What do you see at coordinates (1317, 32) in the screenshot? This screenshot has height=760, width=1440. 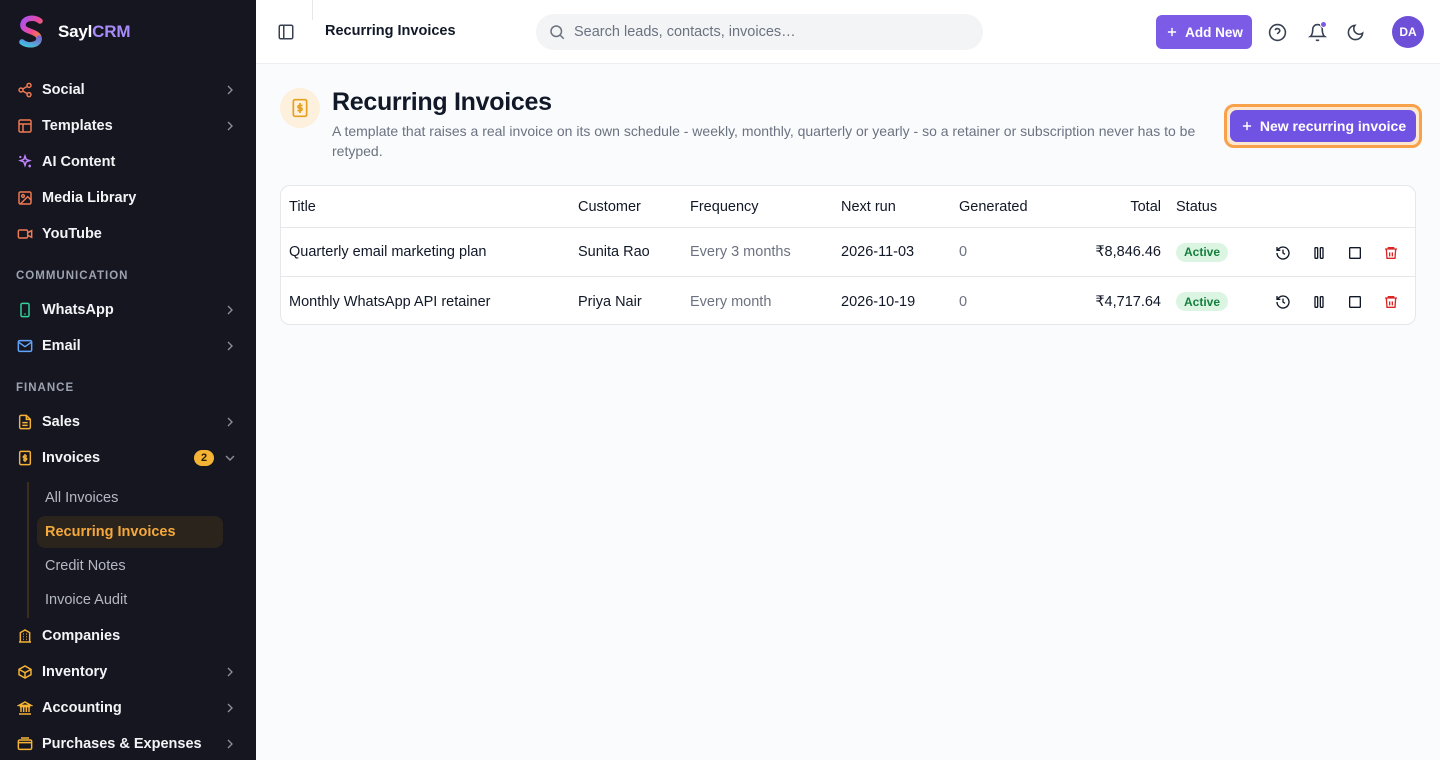 I see `notifications-button` at bounding box center [1317, 32].